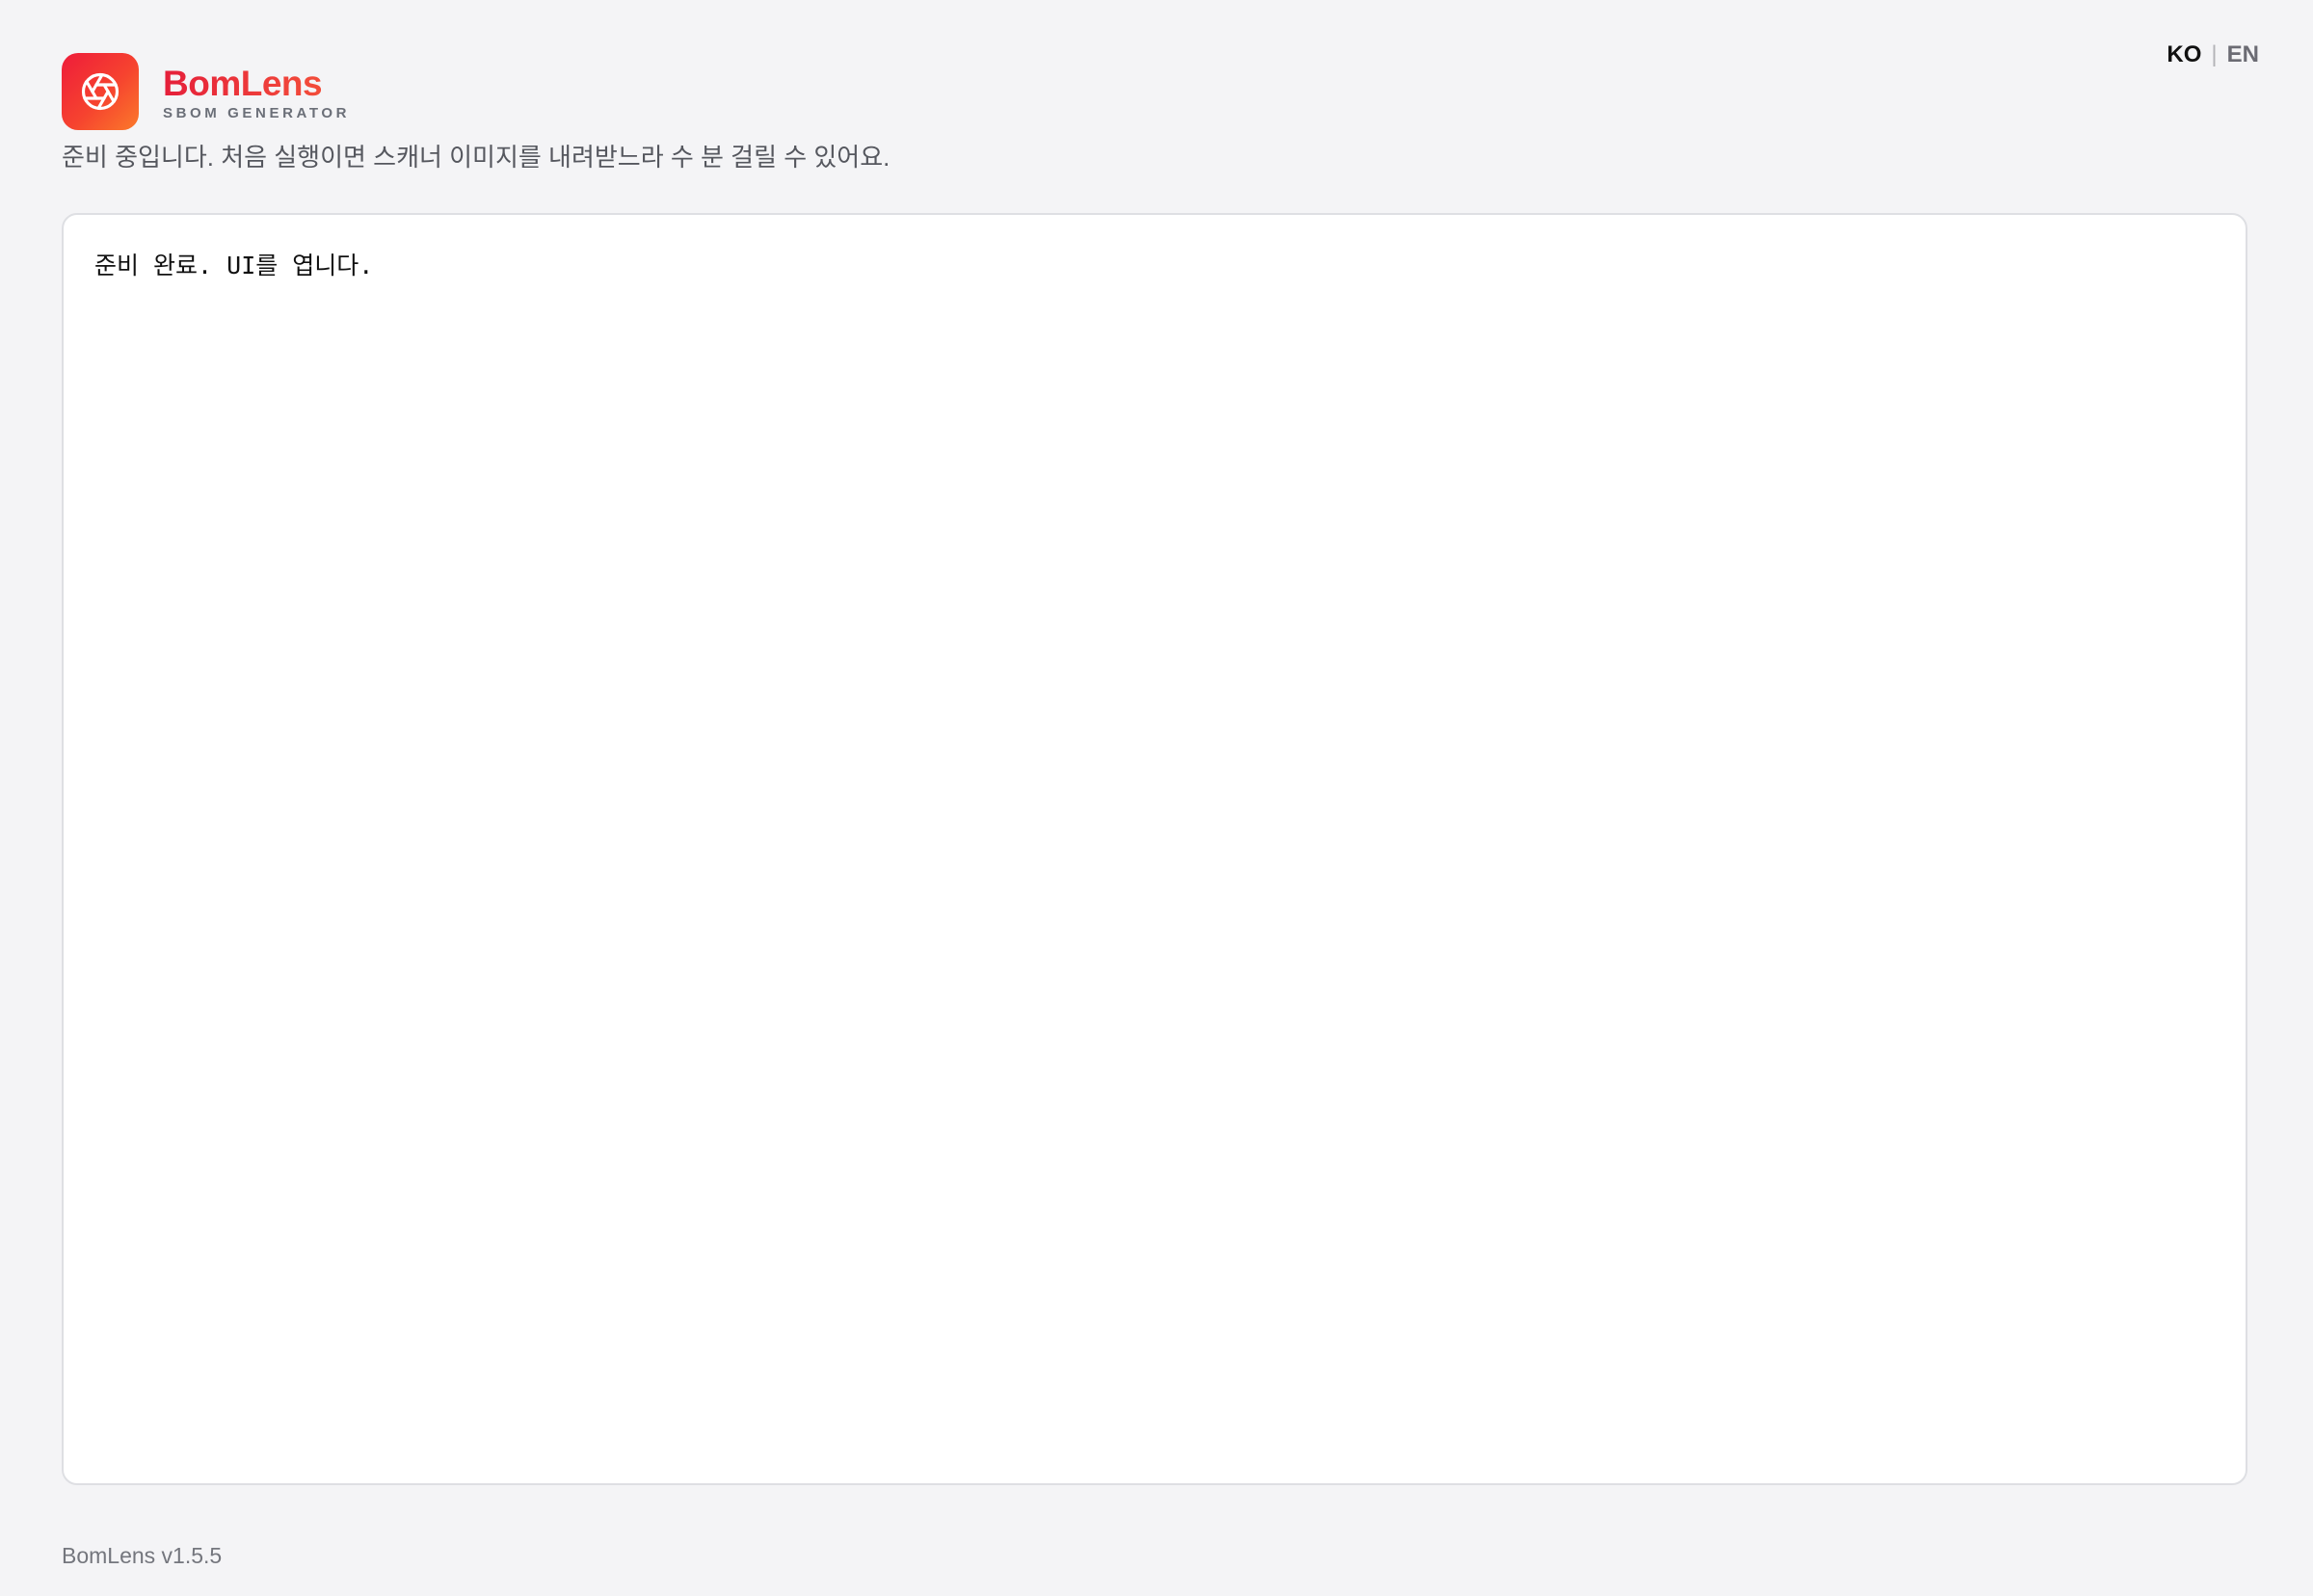 The image size is (2313, 1596). I want to click on log-line: 준비 완료. UI를 엽니다., so click(234, 265).